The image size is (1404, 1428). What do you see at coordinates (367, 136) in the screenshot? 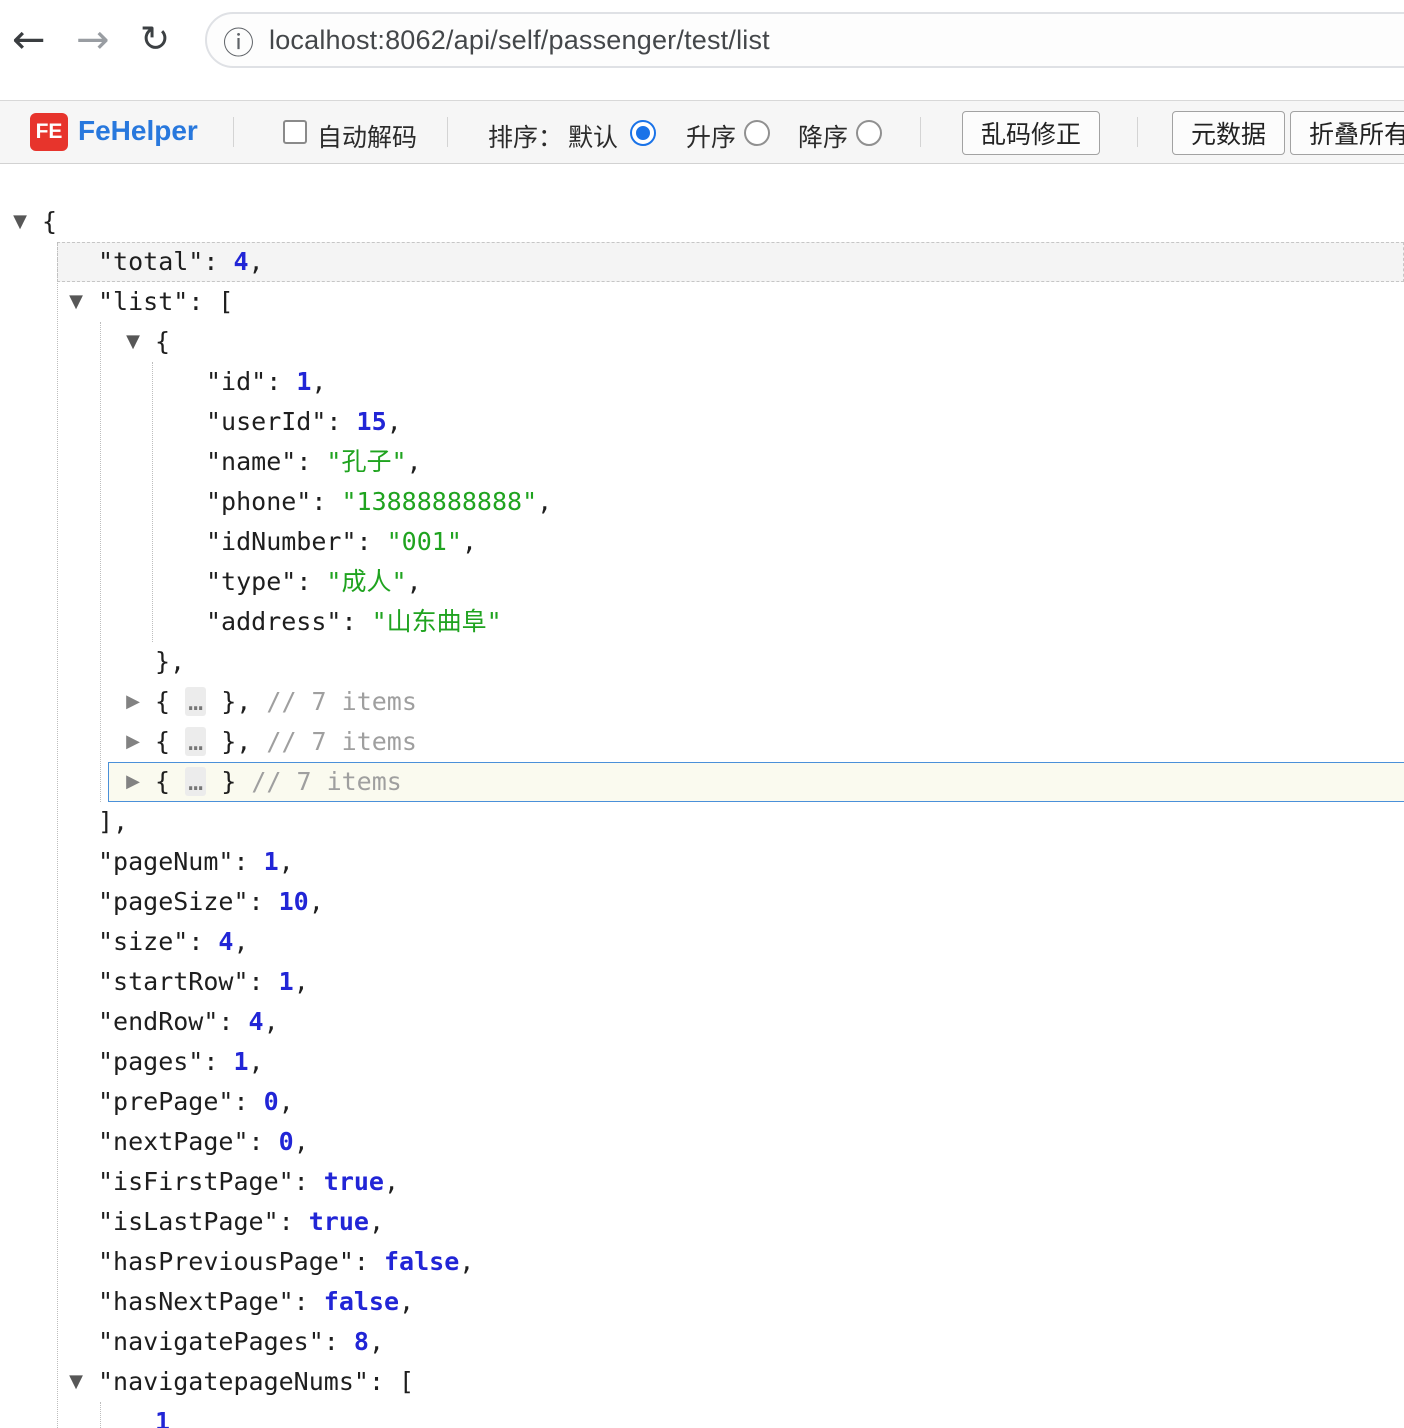
I see `auto-decode-label: 自动解码` at bounding box center [367, 136].